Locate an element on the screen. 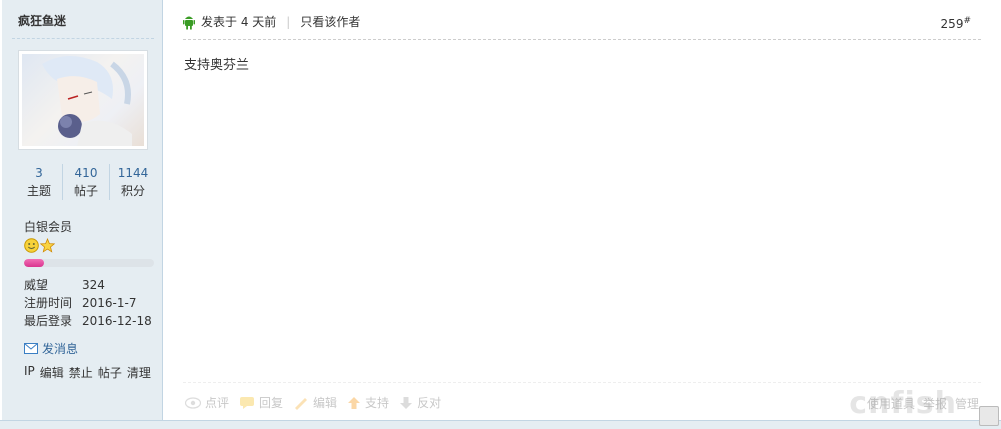 Image resolution: width=1001 pixels, height=429 pixels. level-progress-fill is located at coordinates (34, 263).